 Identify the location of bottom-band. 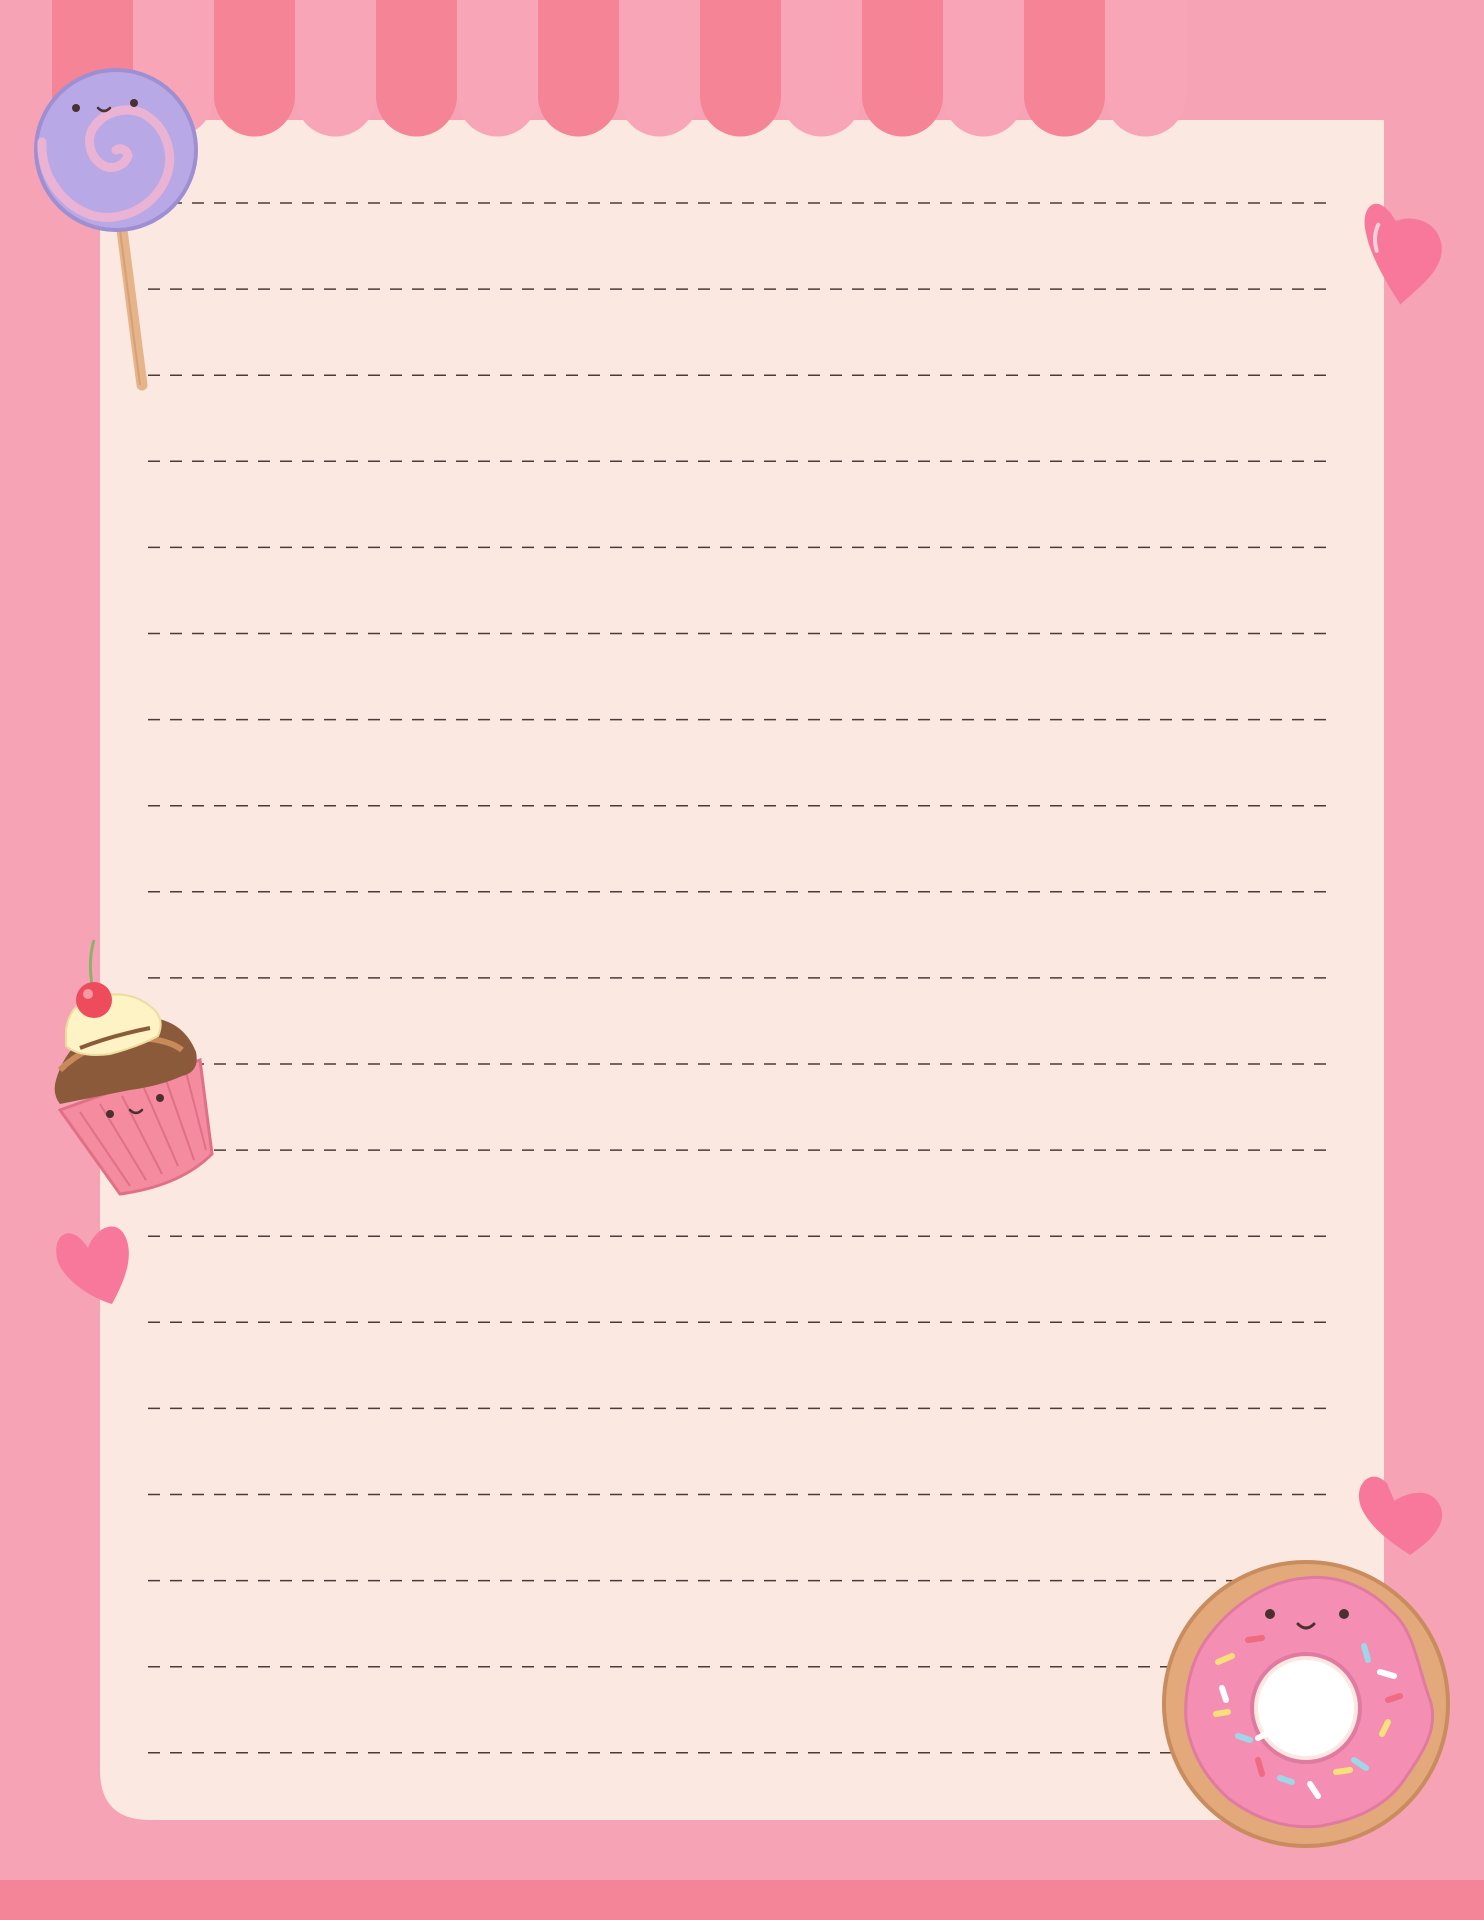
(742, 1900).